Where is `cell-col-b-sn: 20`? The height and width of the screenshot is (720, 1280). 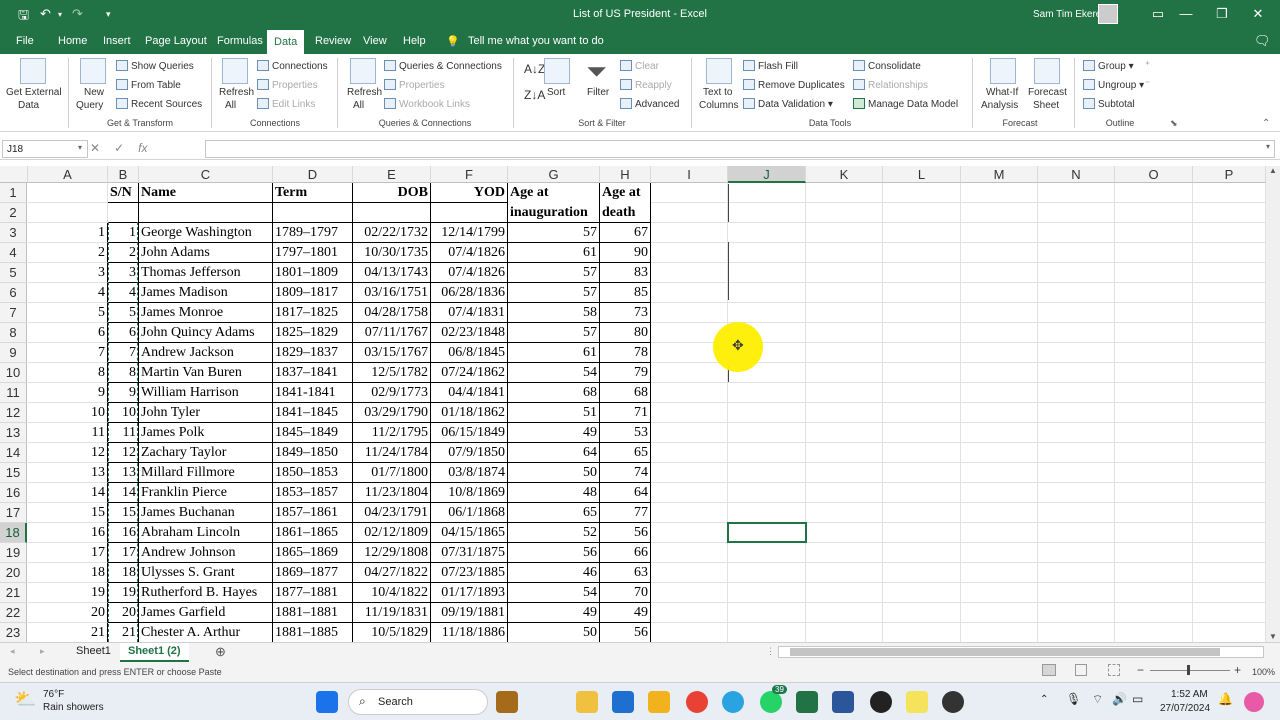
cell-col-b-sn: 20 is located at coordinates (123, 613).